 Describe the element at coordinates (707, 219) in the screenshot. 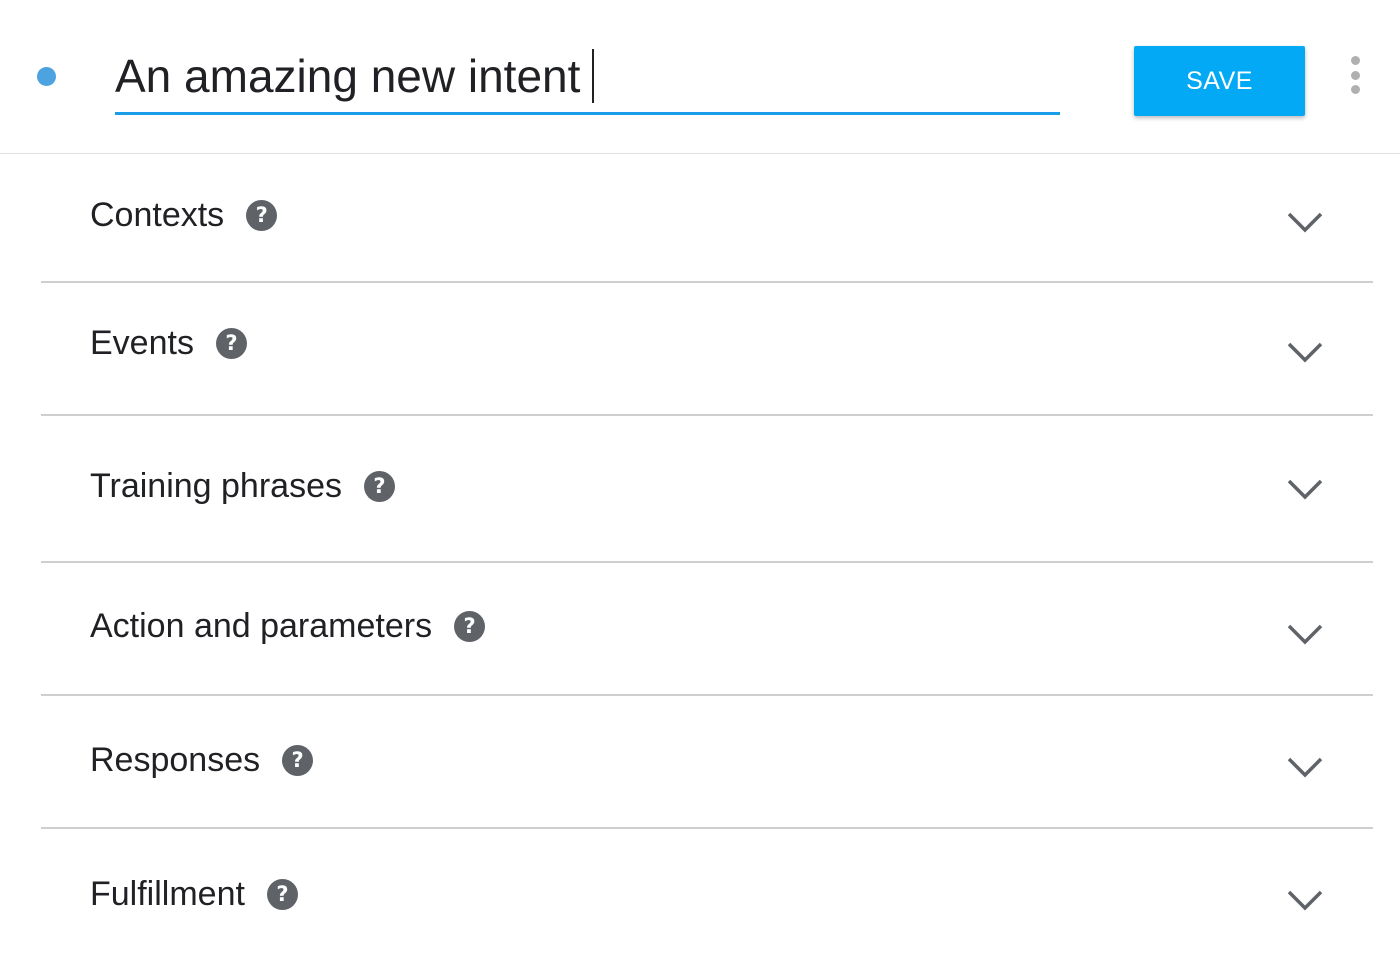

I see `section-contexts: Contexts ?` at that location.